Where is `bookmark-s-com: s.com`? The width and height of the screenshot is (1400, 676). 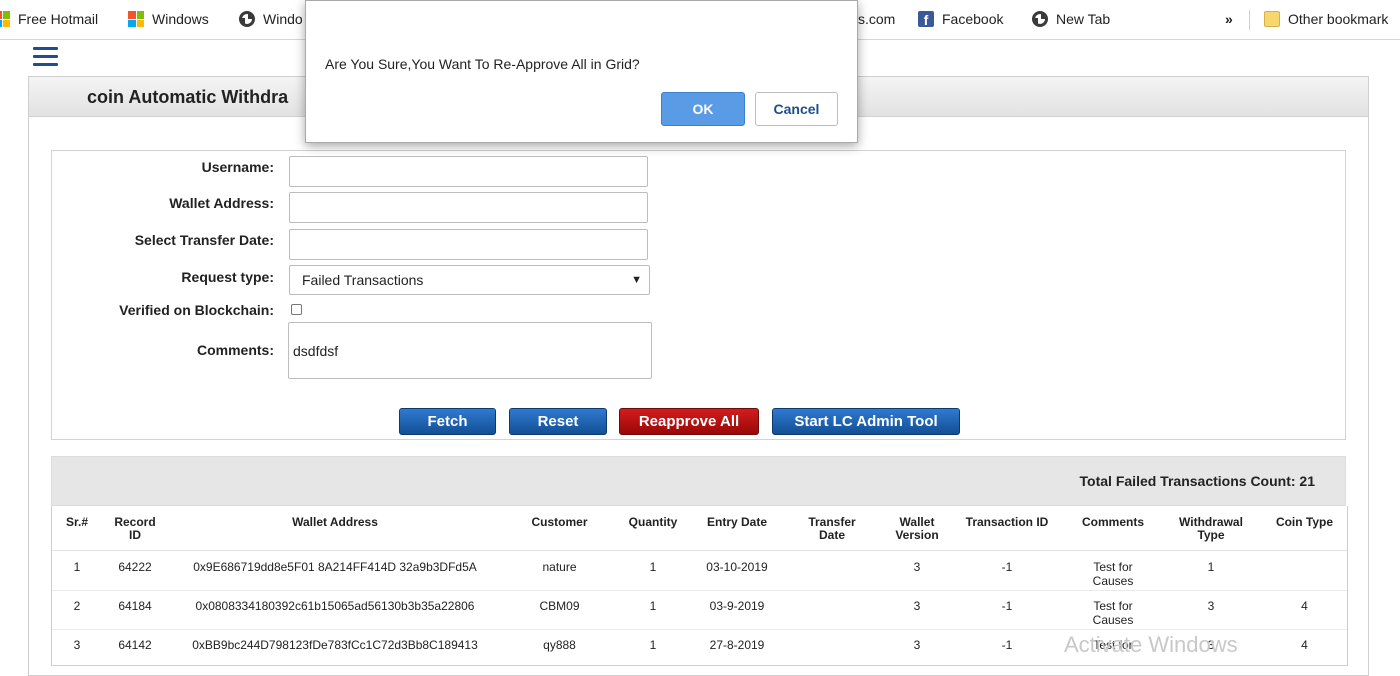
bookmark-s-com: s.com is located at coordinates (876, 19).